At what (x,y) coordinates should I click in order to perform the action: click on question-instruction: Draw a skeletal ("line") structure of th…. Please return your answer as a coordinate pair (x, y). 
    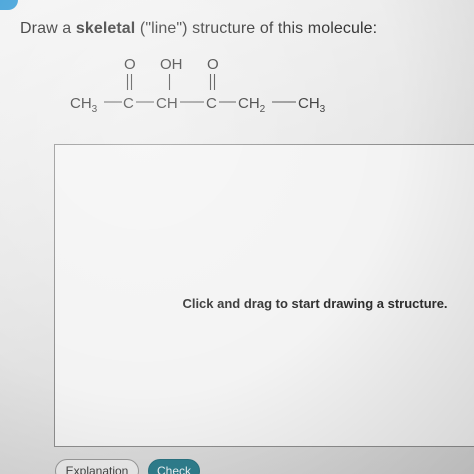
    Looking at the image, I should click on (198, 29).